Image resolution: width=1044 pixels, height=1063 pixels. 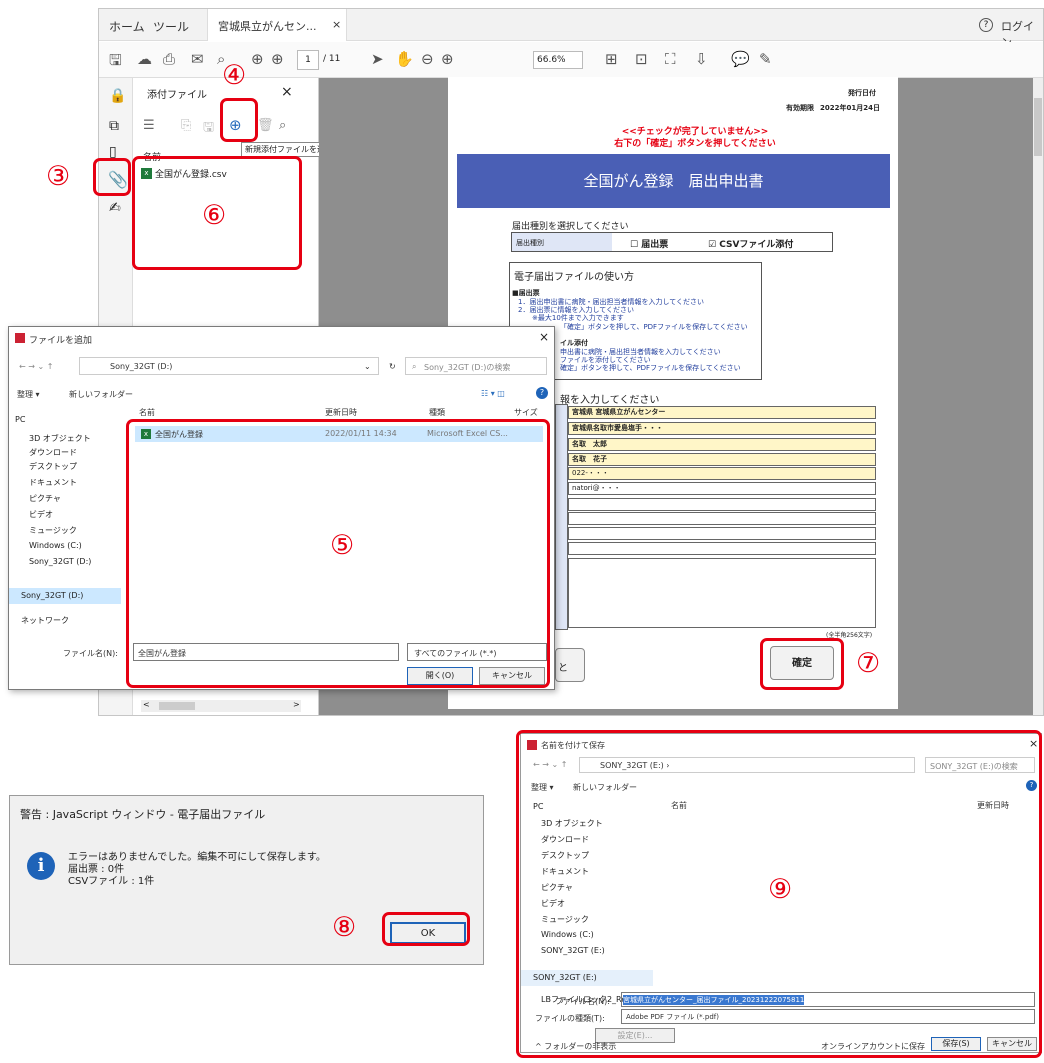 What do you see at coordinates (45, 498) in the screenshot?
I see `nav-pictures: ピクチャ` at bounding box center [45, 498].